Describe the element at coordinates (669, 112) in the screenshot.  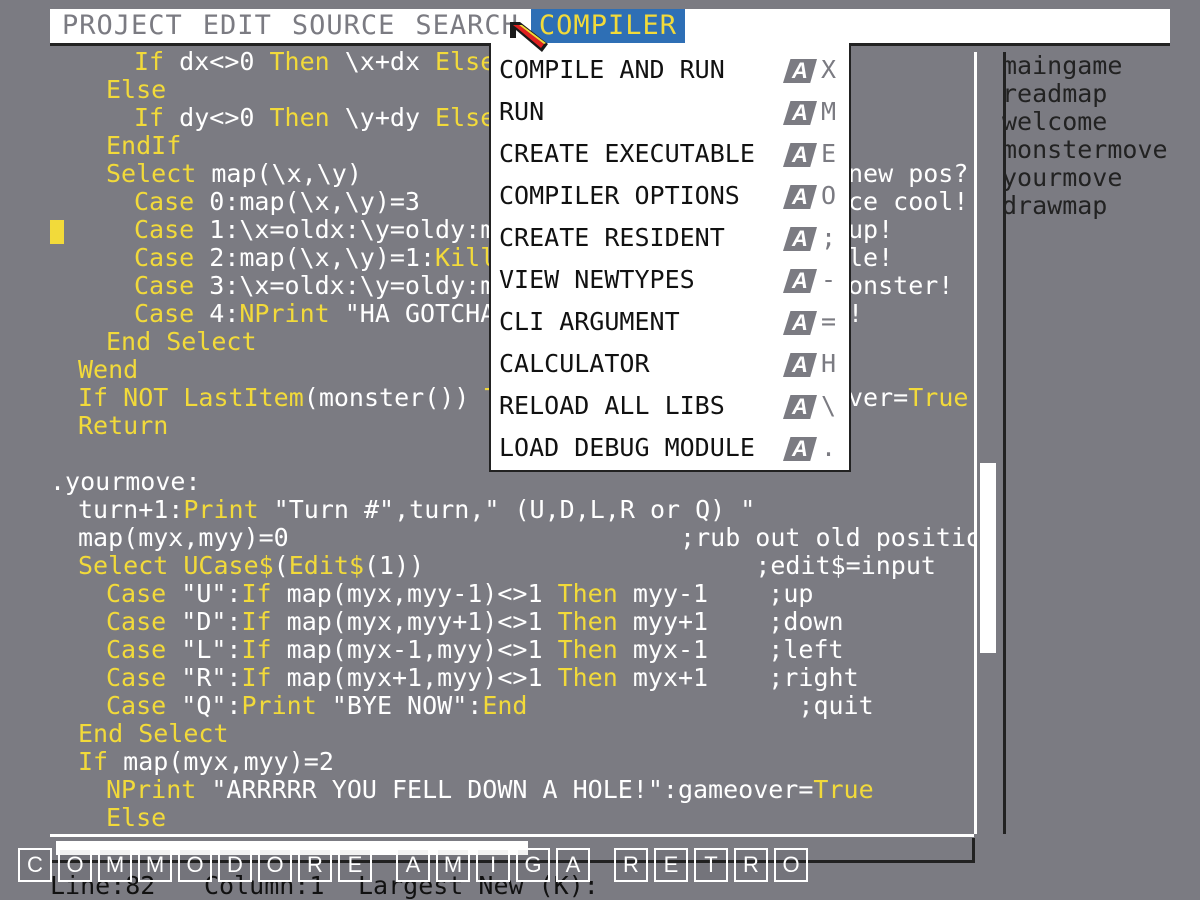
I see `menu-item-run: RUN M` at that location.